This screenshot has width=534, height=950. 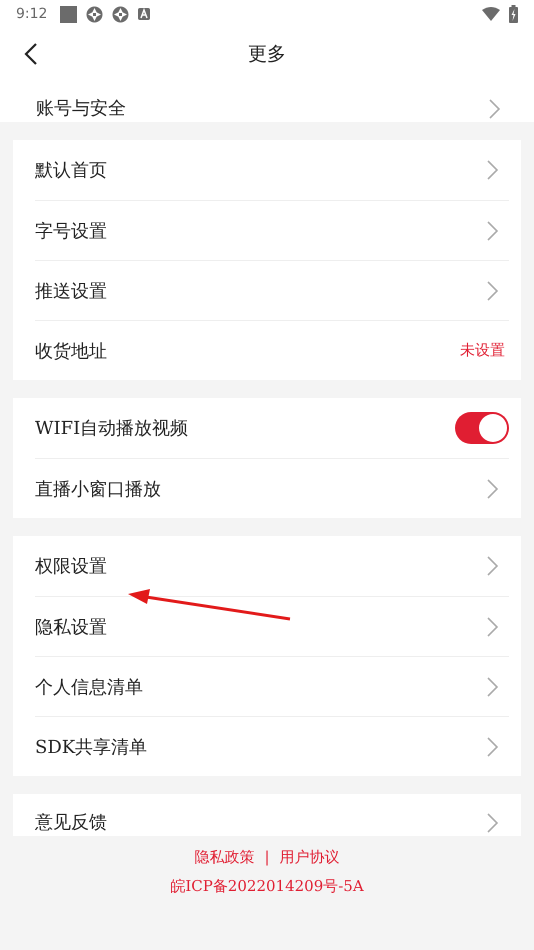 What do you see at coordinates (69, 14) in the screenshot?
I see `square-icon` at bounding box center [69, 14].